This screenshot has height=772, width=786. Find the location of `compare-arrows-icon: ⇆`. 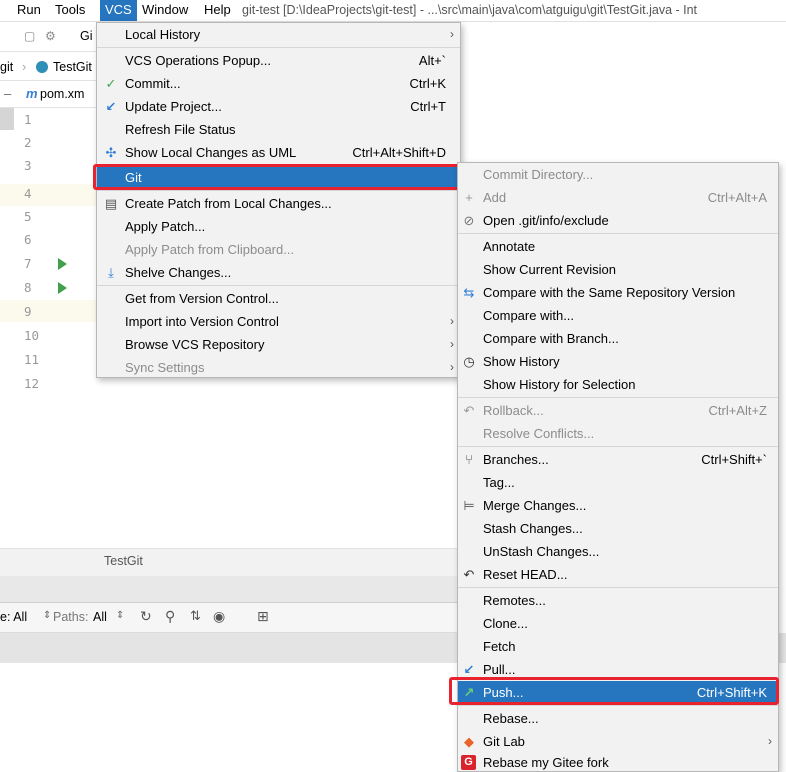

compare-arrows-icon: ⇆ is located at coordinates (469, 292).